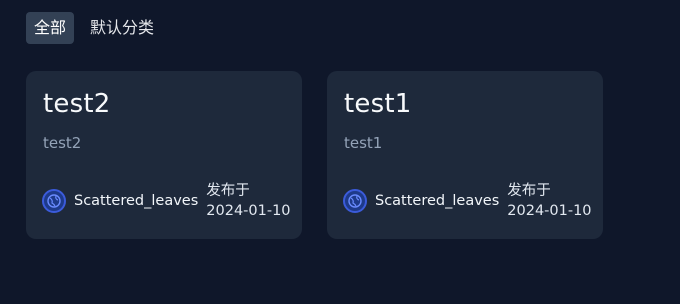 The height and width of the screenshot is (304, 680). Describe the element at coordinates (50, 28) in the screenshot. I see `tab-all: 全部` at that location.